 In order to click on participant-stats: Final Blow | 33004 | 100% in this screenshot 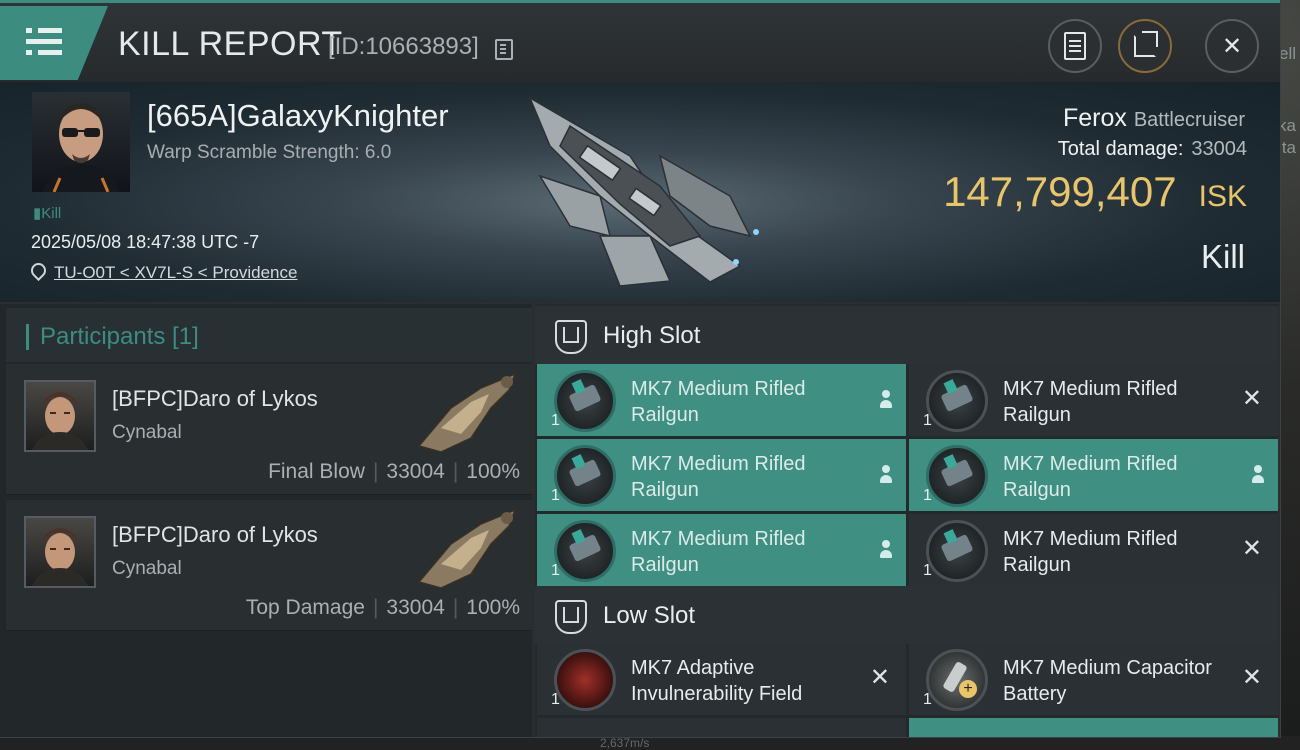, I will do `click(394, 471)`.